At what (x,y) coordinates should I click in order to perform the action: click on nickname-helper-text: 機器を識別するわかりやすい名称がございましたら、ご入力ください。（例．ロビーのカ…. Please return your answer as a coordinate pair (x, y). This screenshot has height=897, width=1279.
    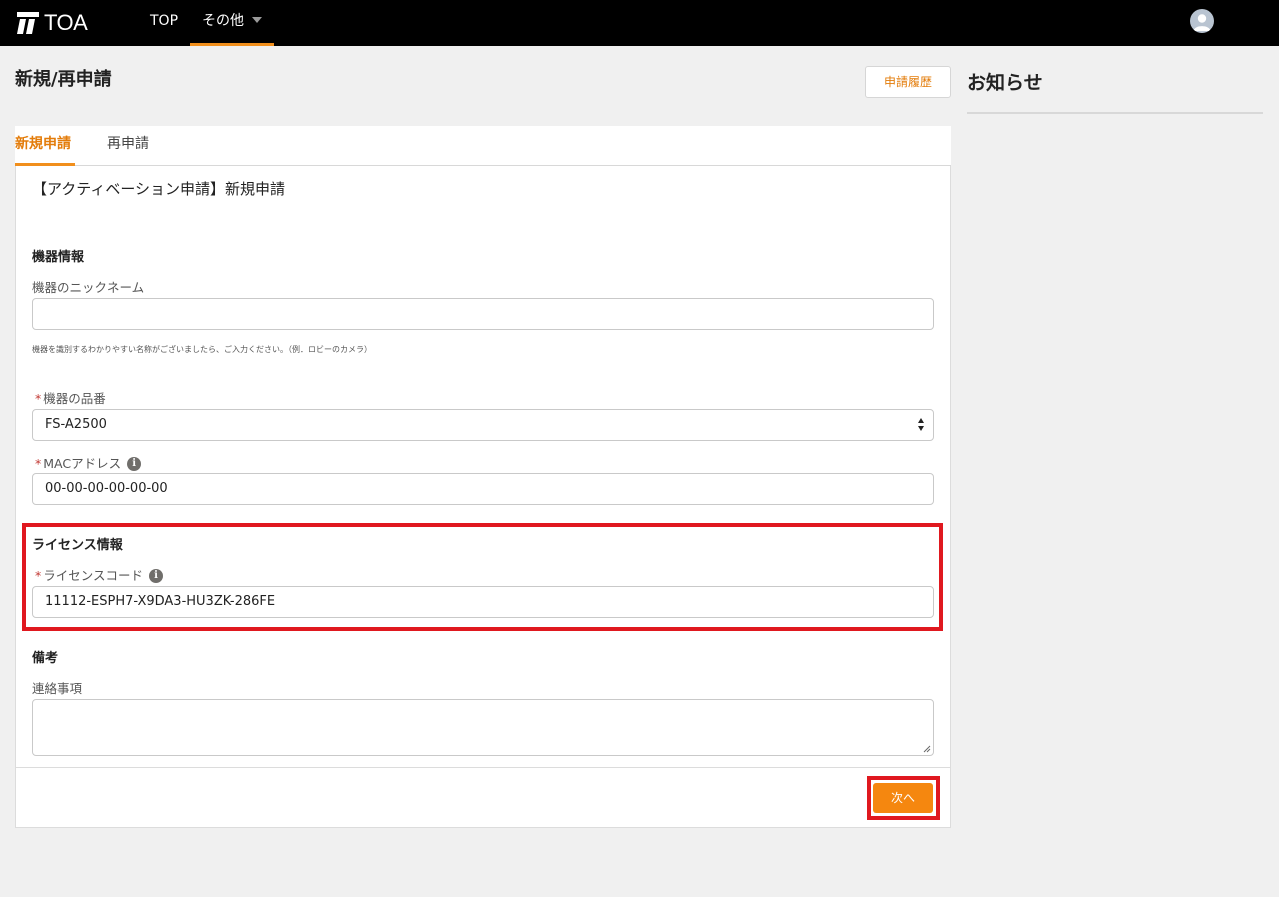
    Looking at the image, I should click on (202, 349).